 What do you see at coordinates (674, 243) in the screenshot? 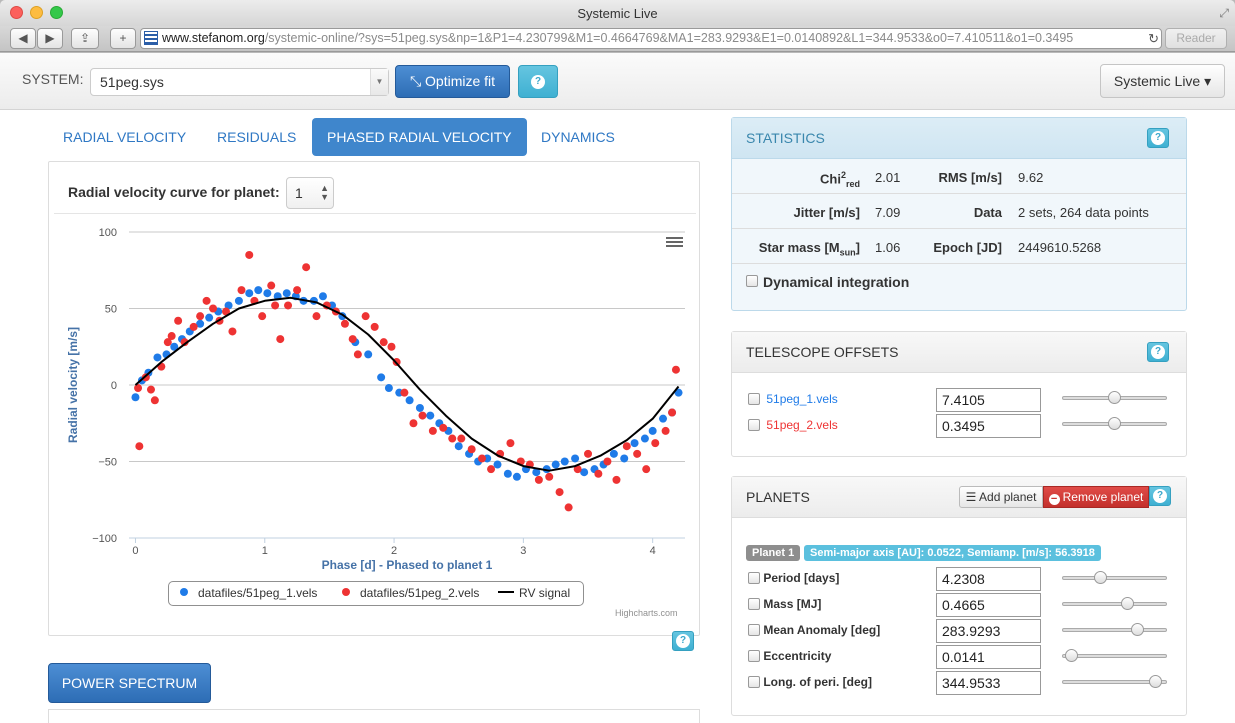
I see `chart-menu-icon` at bounding box center [674, 243].